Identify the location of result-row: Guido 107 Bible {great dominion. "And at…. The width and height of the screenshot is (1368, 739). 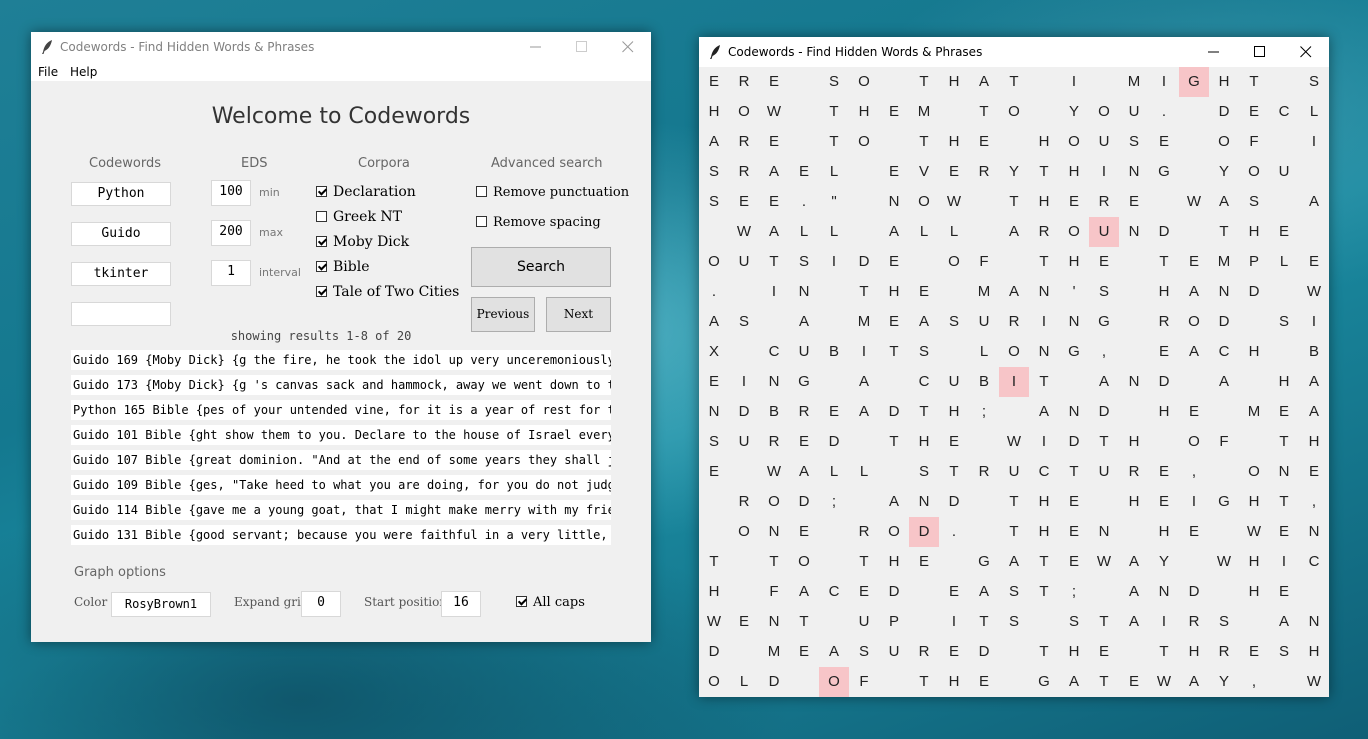
(341, 460).